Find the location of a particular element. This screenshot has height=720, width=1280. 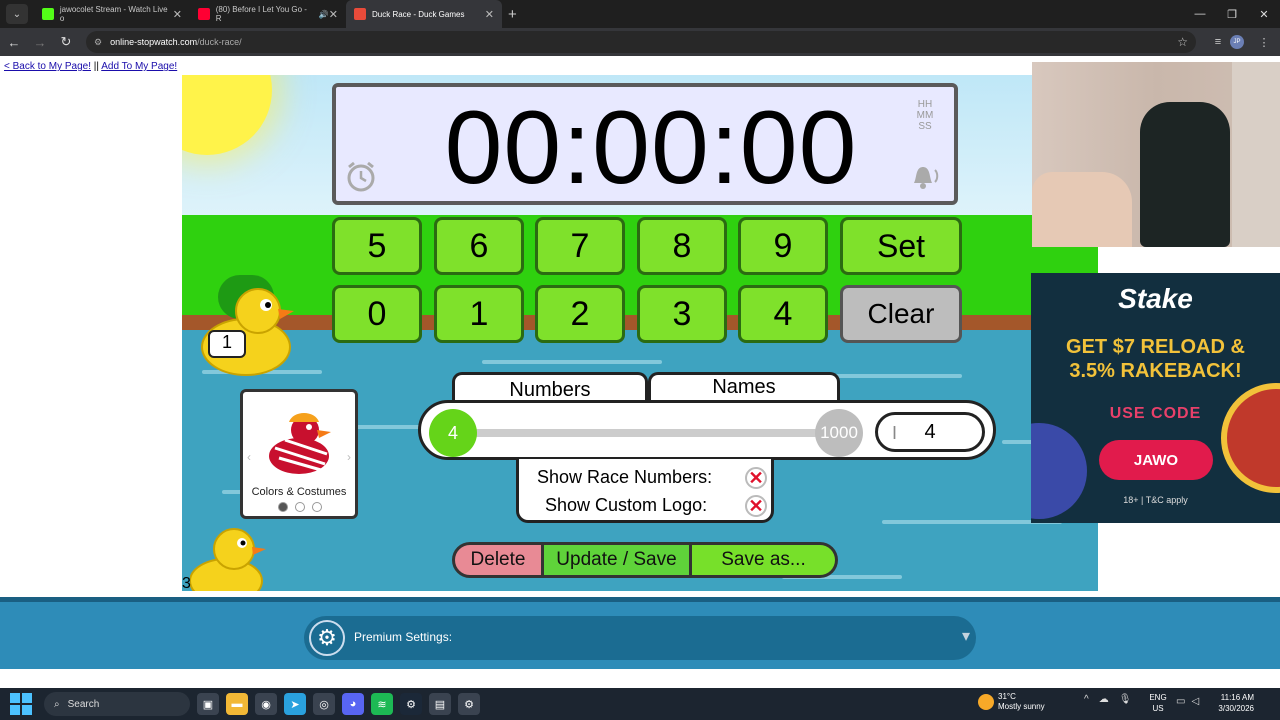

key-6: 6 is located at coordinates (479, 246).